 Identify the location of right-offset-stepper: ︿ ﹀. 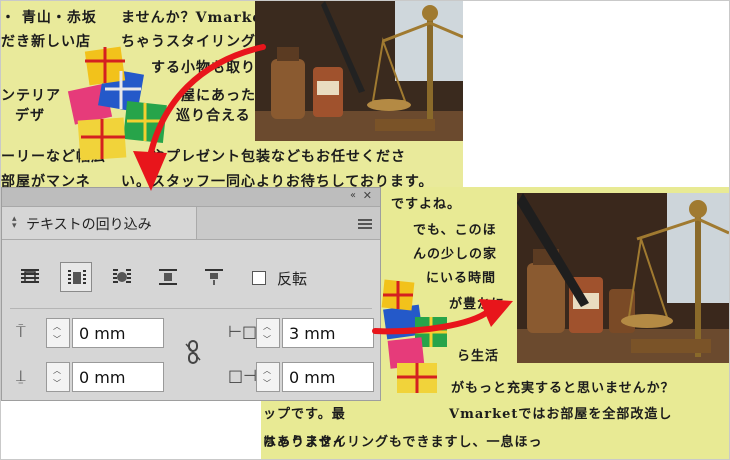
(268, 377).